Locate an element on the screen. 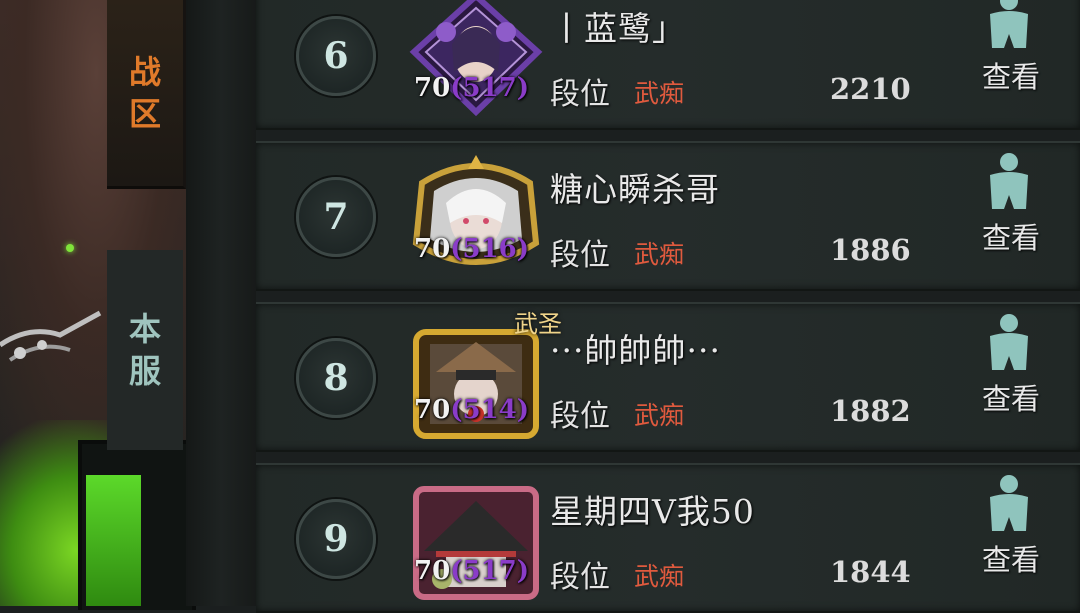 This screenshot has height=613, width=1080. player-name: 丨蓝鹭」 is located at coordinates (618, 28).